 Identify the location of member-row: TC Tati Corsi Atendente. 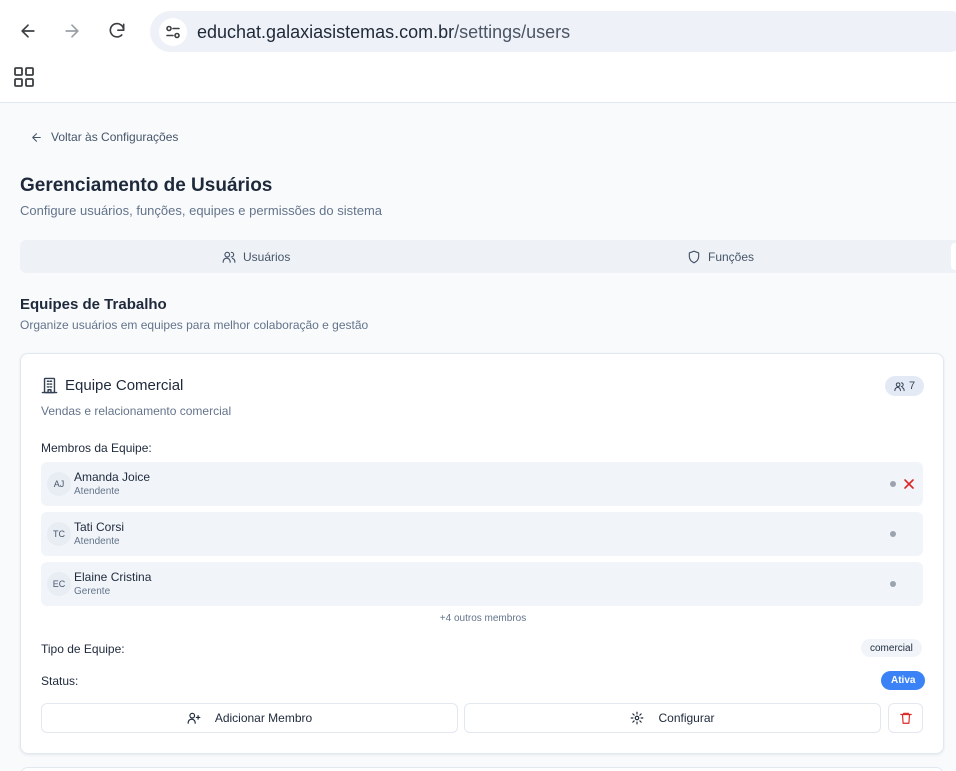
(482, 534).